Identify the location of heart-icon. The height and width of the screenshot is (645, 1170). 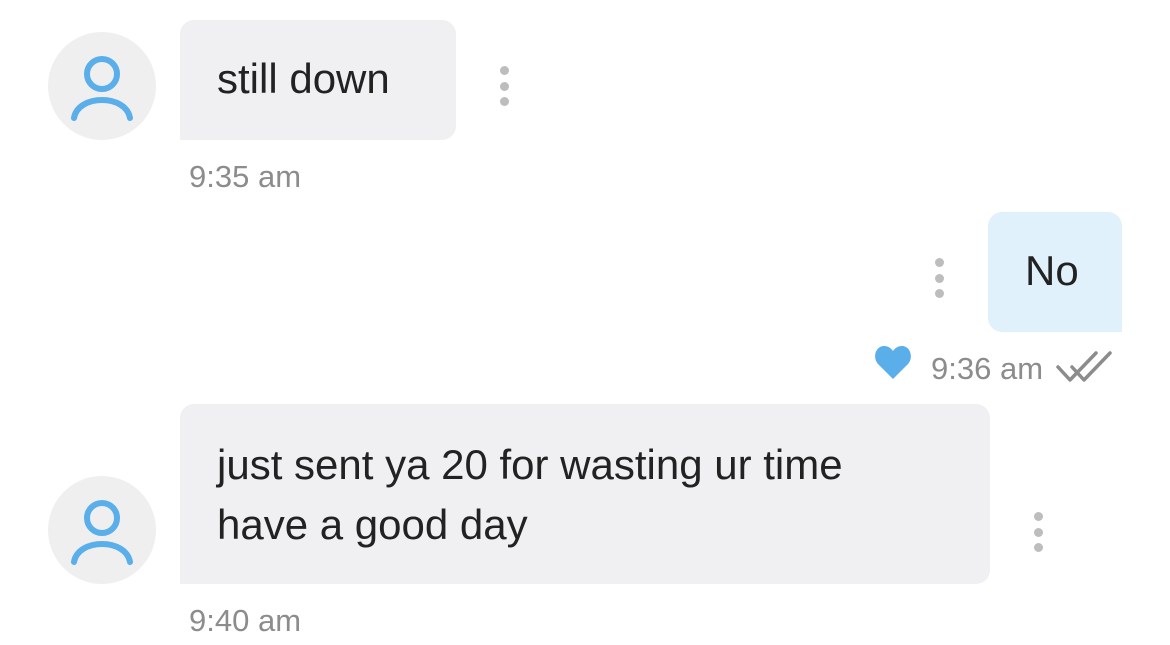
(893, 363).